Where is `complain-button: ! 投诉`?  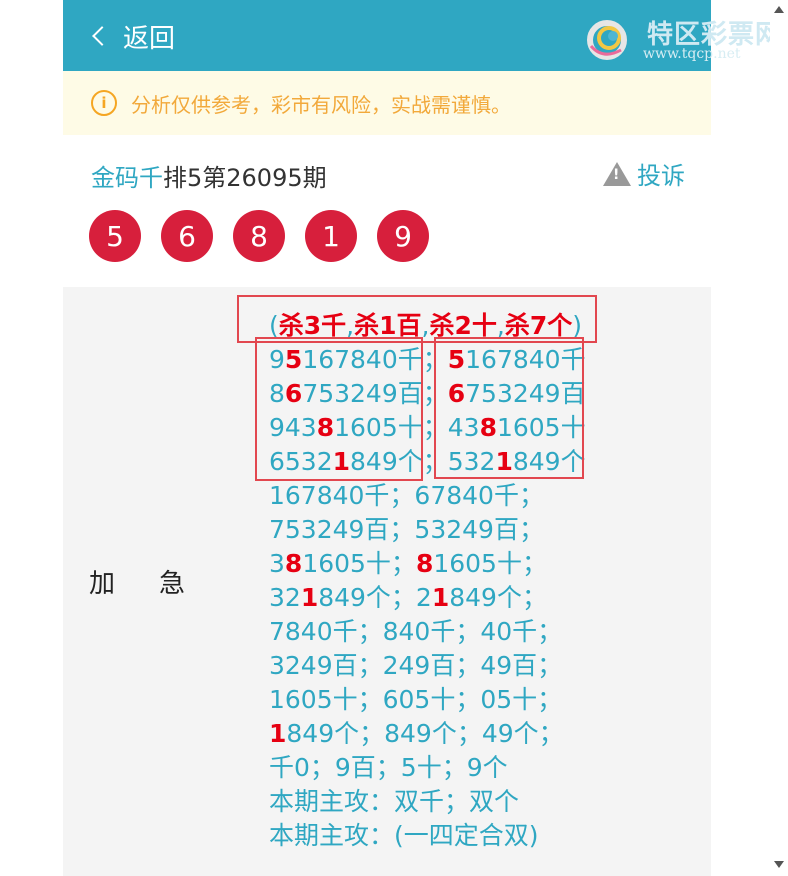 complain-button: ! 投诉 is located at coordinates (644, 173).